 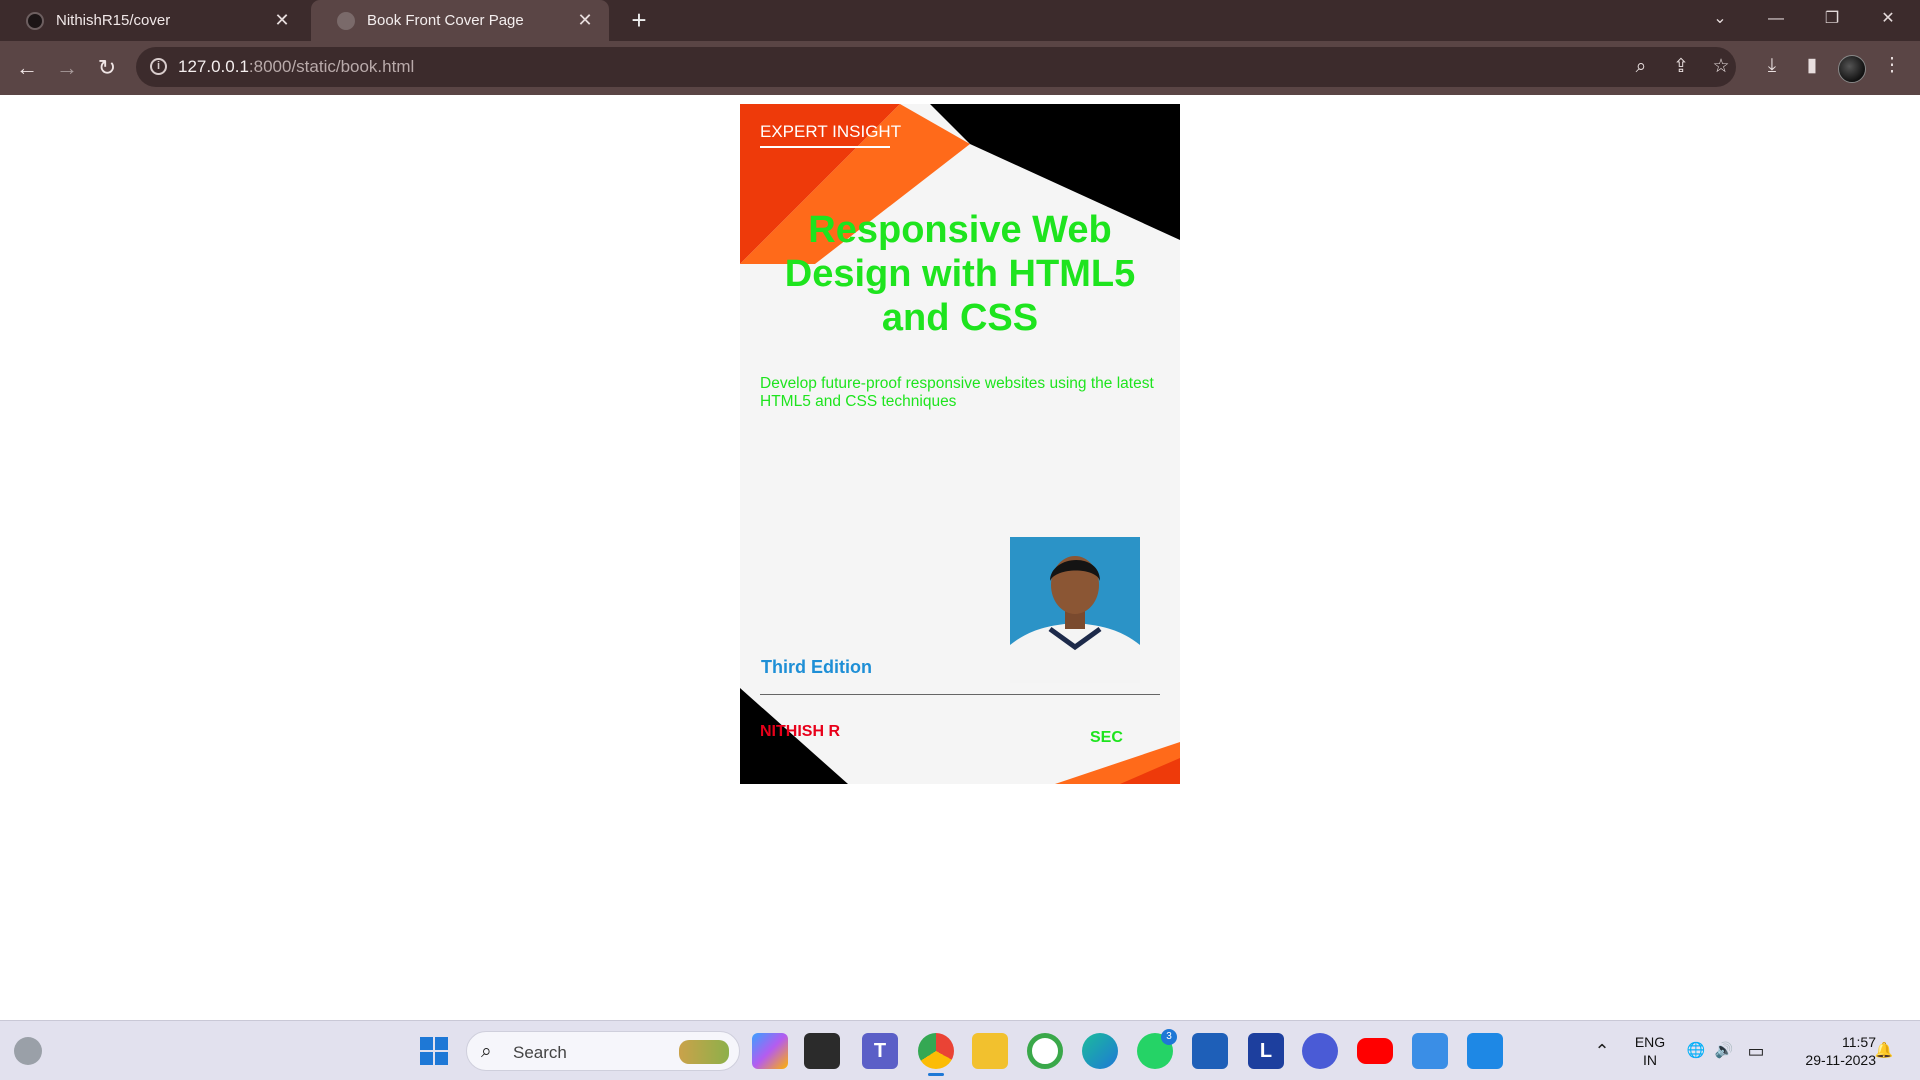 What do you see at coordinates (1045, 1051) in the screenshot?
I see `app-ring-icon` at bounding box center [1045, 1051].